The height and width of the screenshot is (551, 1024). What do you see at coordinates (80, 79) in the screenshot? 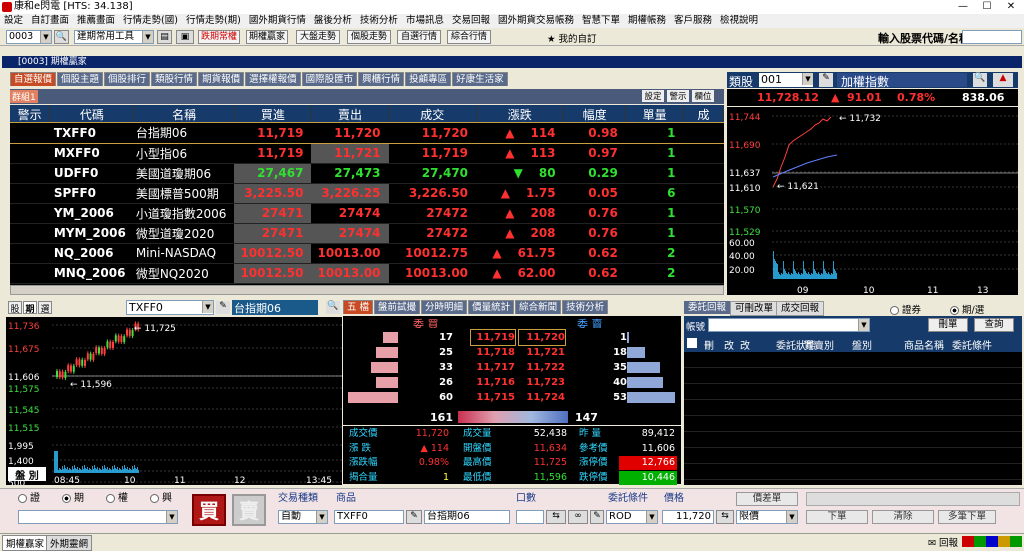
I see `quote-tab-1: 個股主題` at bounding box center [80, 79].